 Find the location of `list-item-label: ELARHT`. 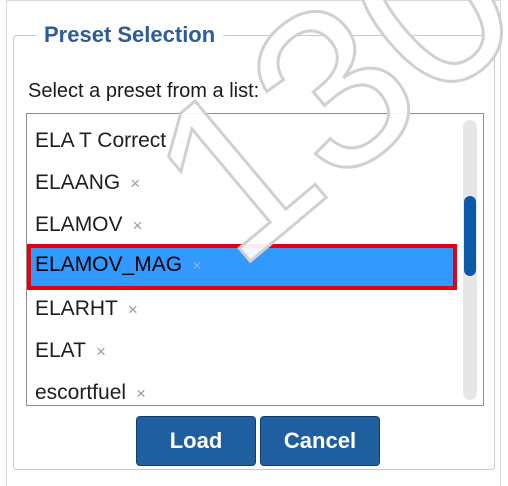

list-item-label: ELARHT is located at coordinates (76, 308).